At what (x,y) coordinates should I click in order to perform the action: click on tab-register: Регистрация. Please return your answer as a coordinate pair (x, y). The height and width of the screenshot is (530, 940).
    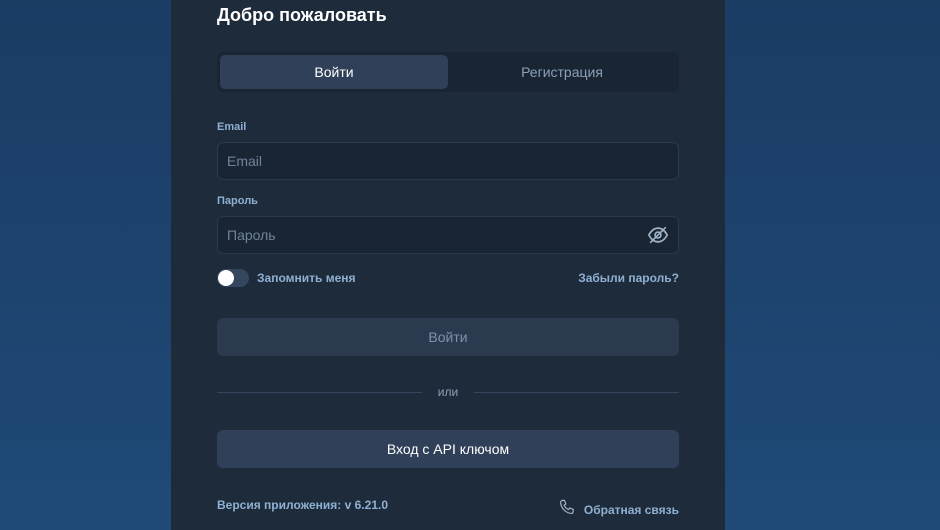
    Looking at the image, I should click on (562, 72).